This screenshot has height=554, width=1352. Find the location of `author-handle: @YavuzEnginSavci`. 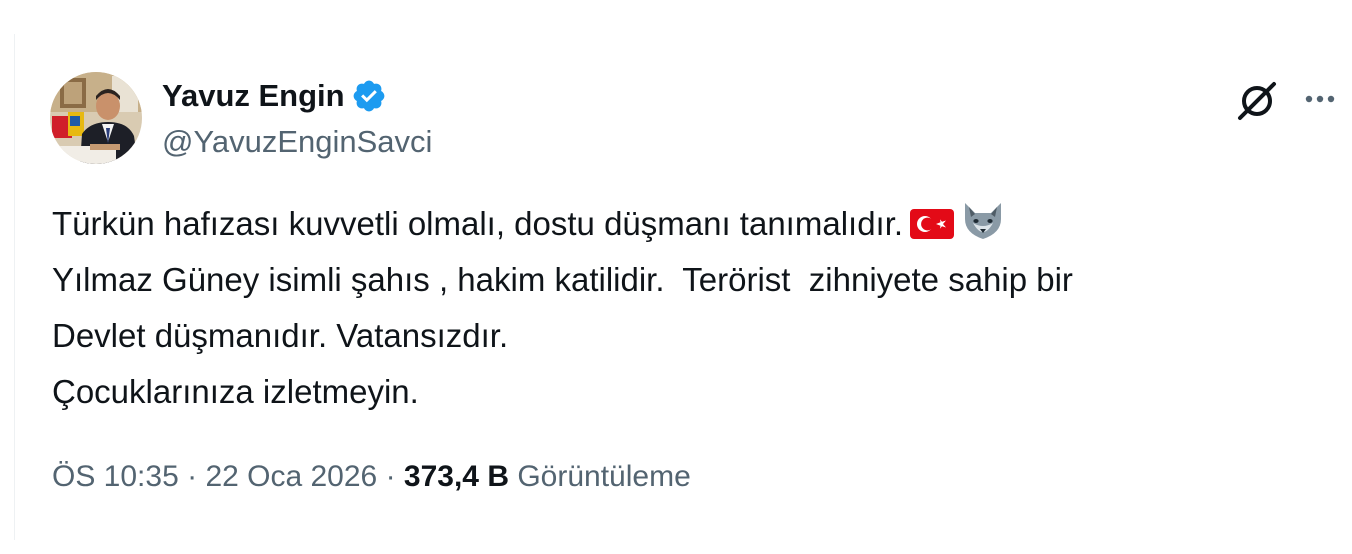

author-handle: @YavuzEnginSavci is located at coordinates (297, 142).